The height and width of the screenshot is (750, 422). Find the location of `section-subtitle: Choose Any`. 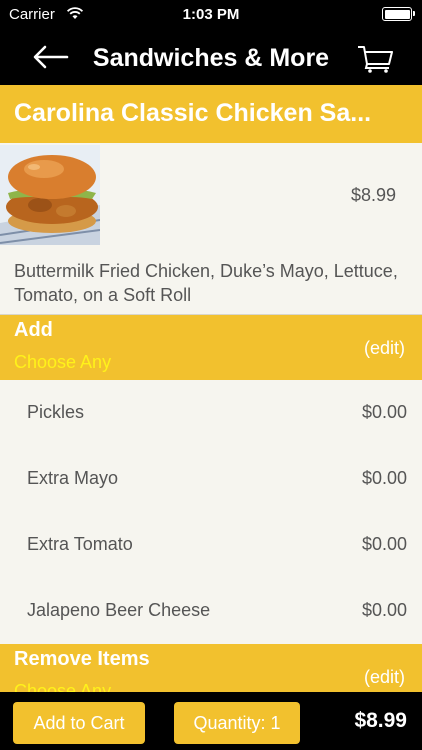

section-subtitle: Choose Any is located at coordinates (63, 362).